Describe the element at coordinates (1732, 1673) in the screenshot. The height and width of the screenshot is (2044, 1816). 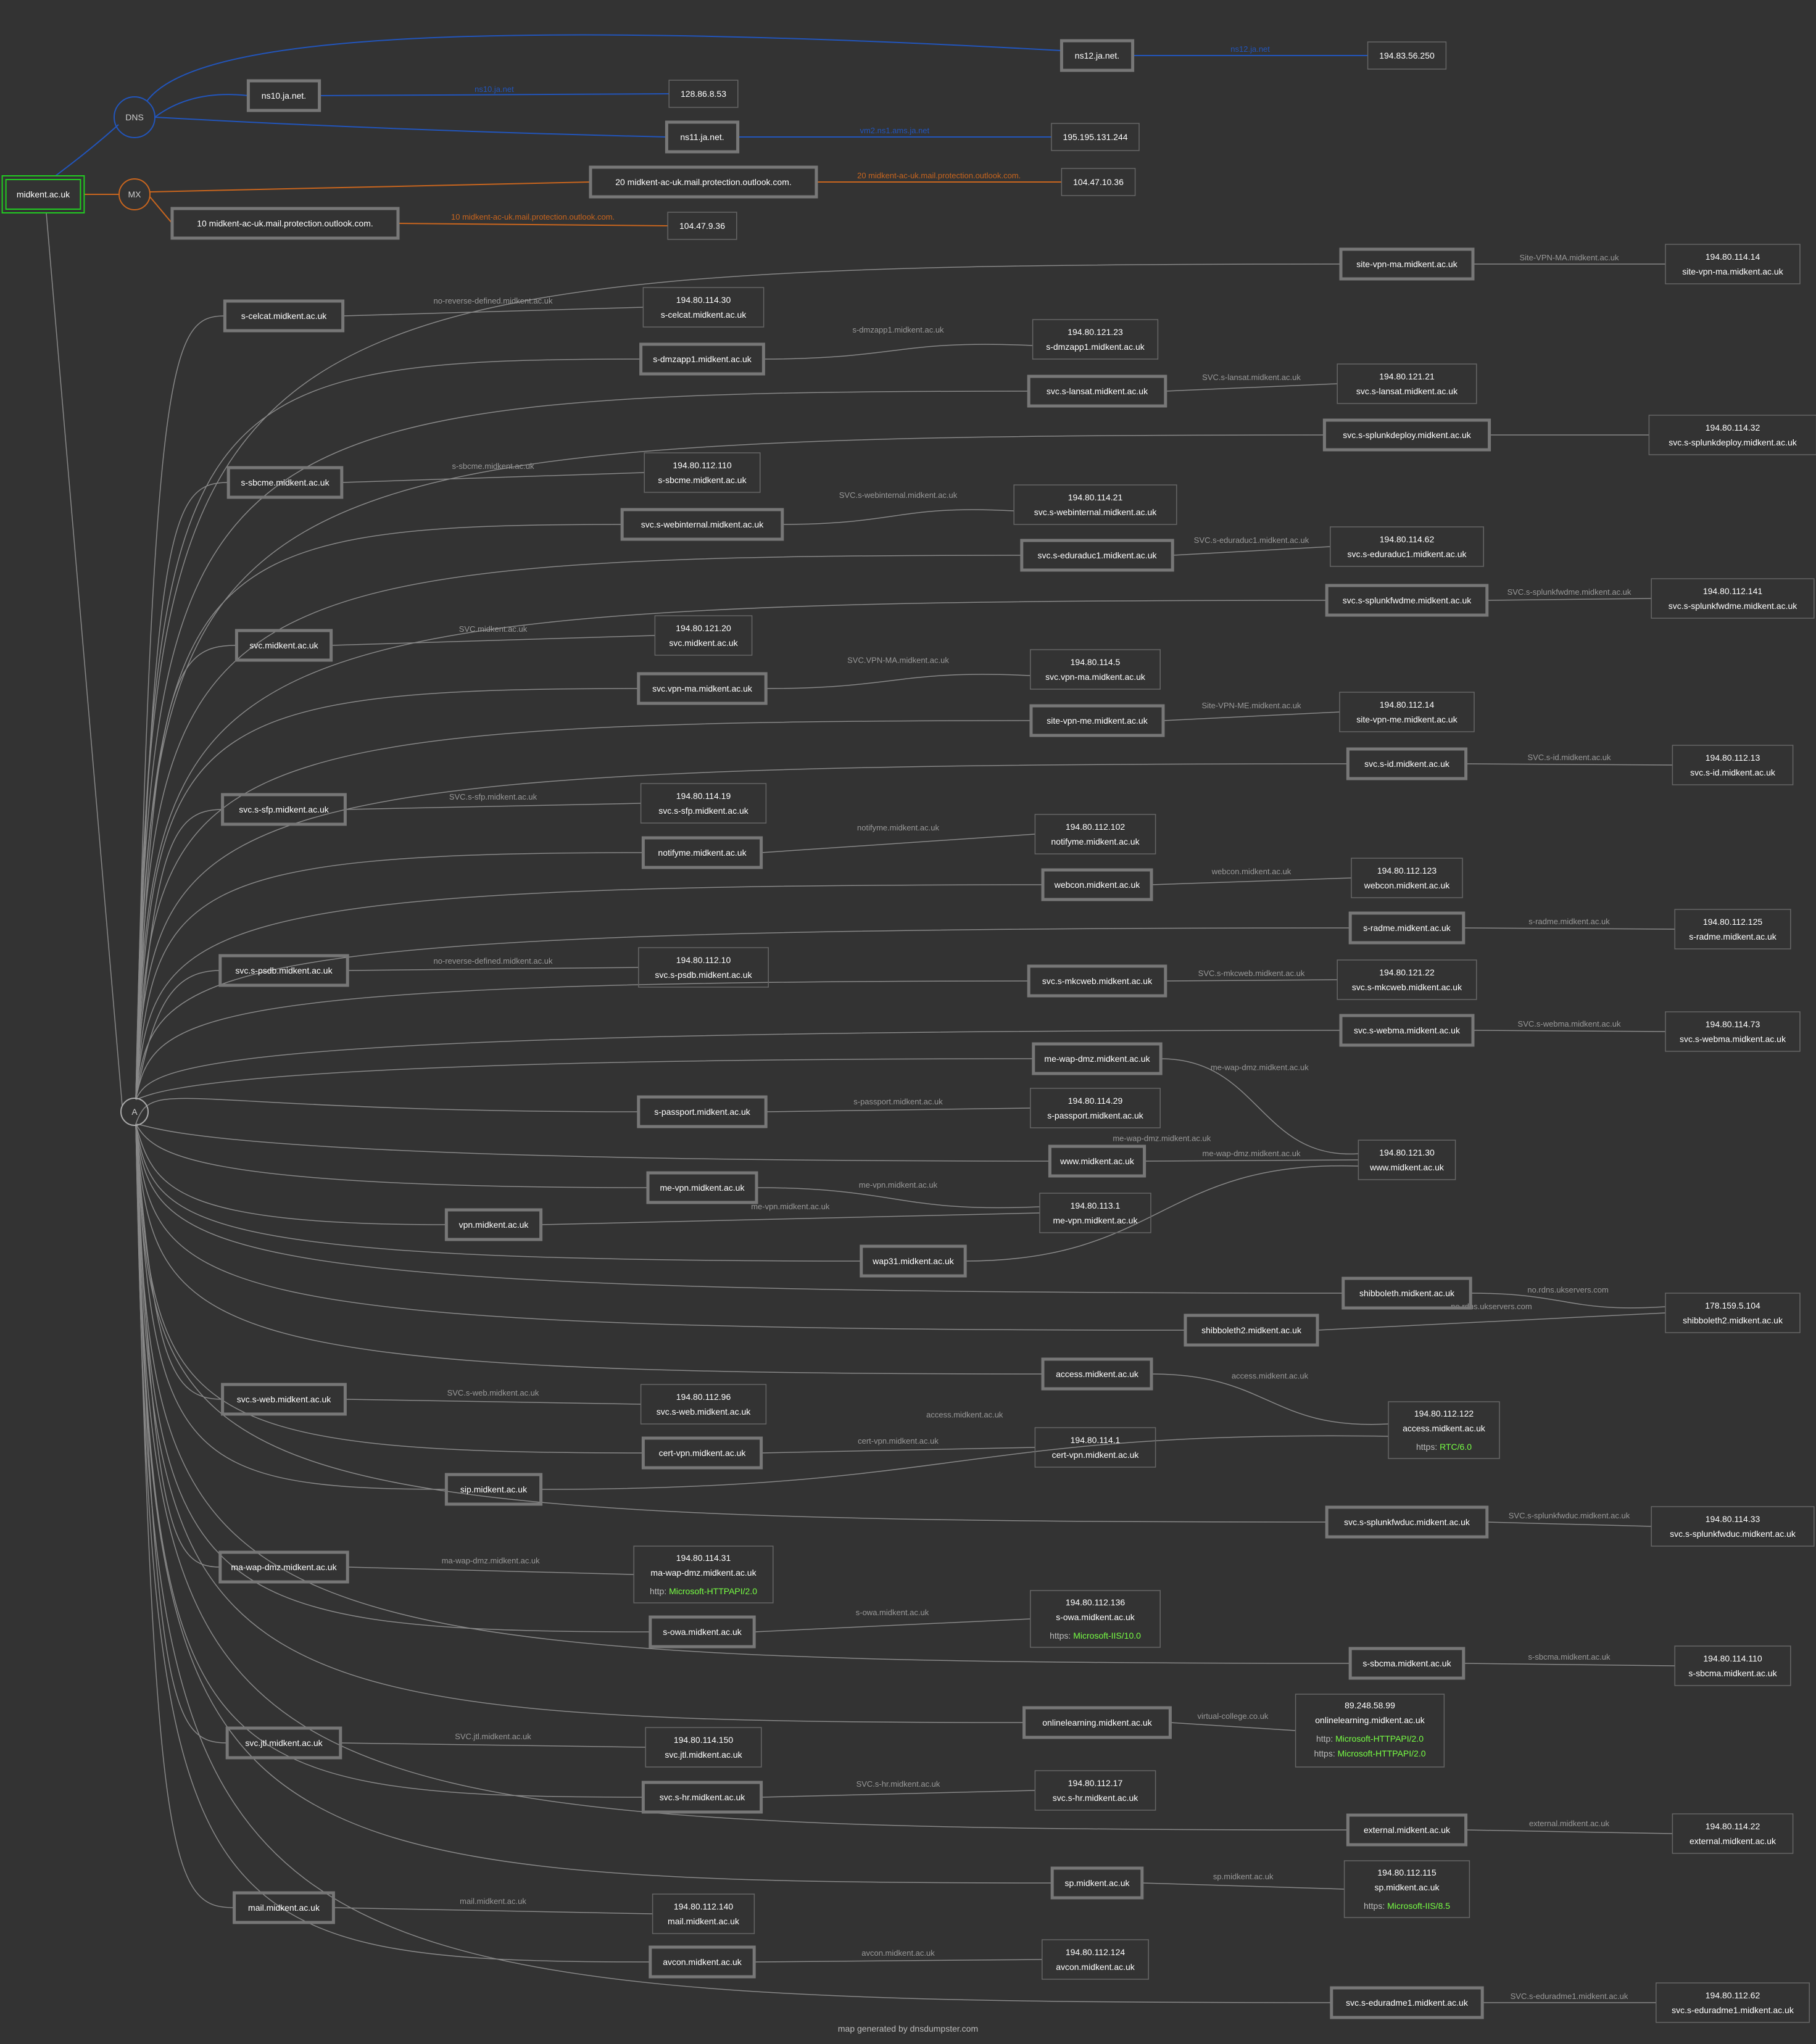
I see `a-ip-rdns: s-sbcma.midkent.ac.uk` at that location.